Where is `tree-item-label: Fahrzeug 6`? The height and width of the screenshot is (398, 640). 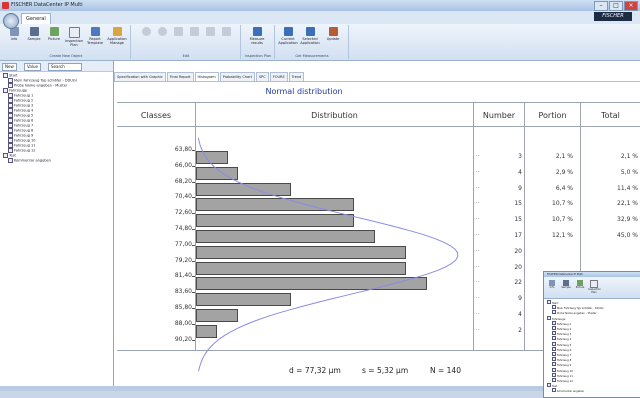
tree-item-label: Fahrzeug 6 is located at coordinates (24, 120).